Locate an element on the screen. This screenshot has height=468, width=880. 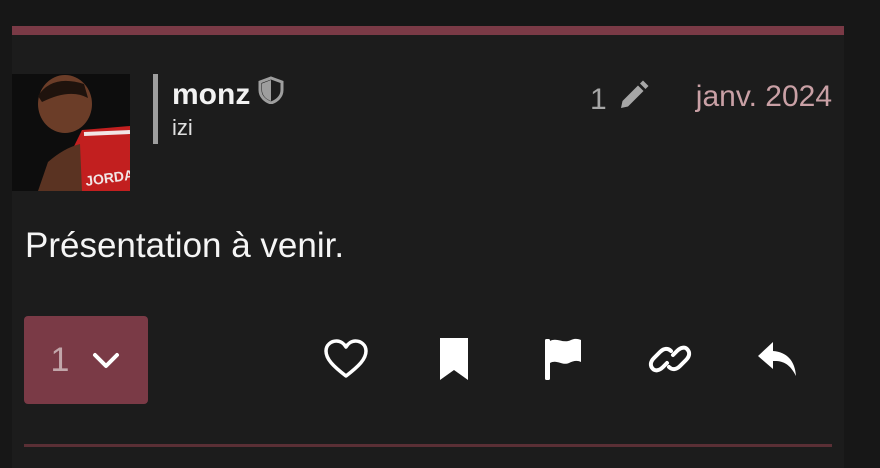
post-separator-bottom is located at coordinates (428, 445).